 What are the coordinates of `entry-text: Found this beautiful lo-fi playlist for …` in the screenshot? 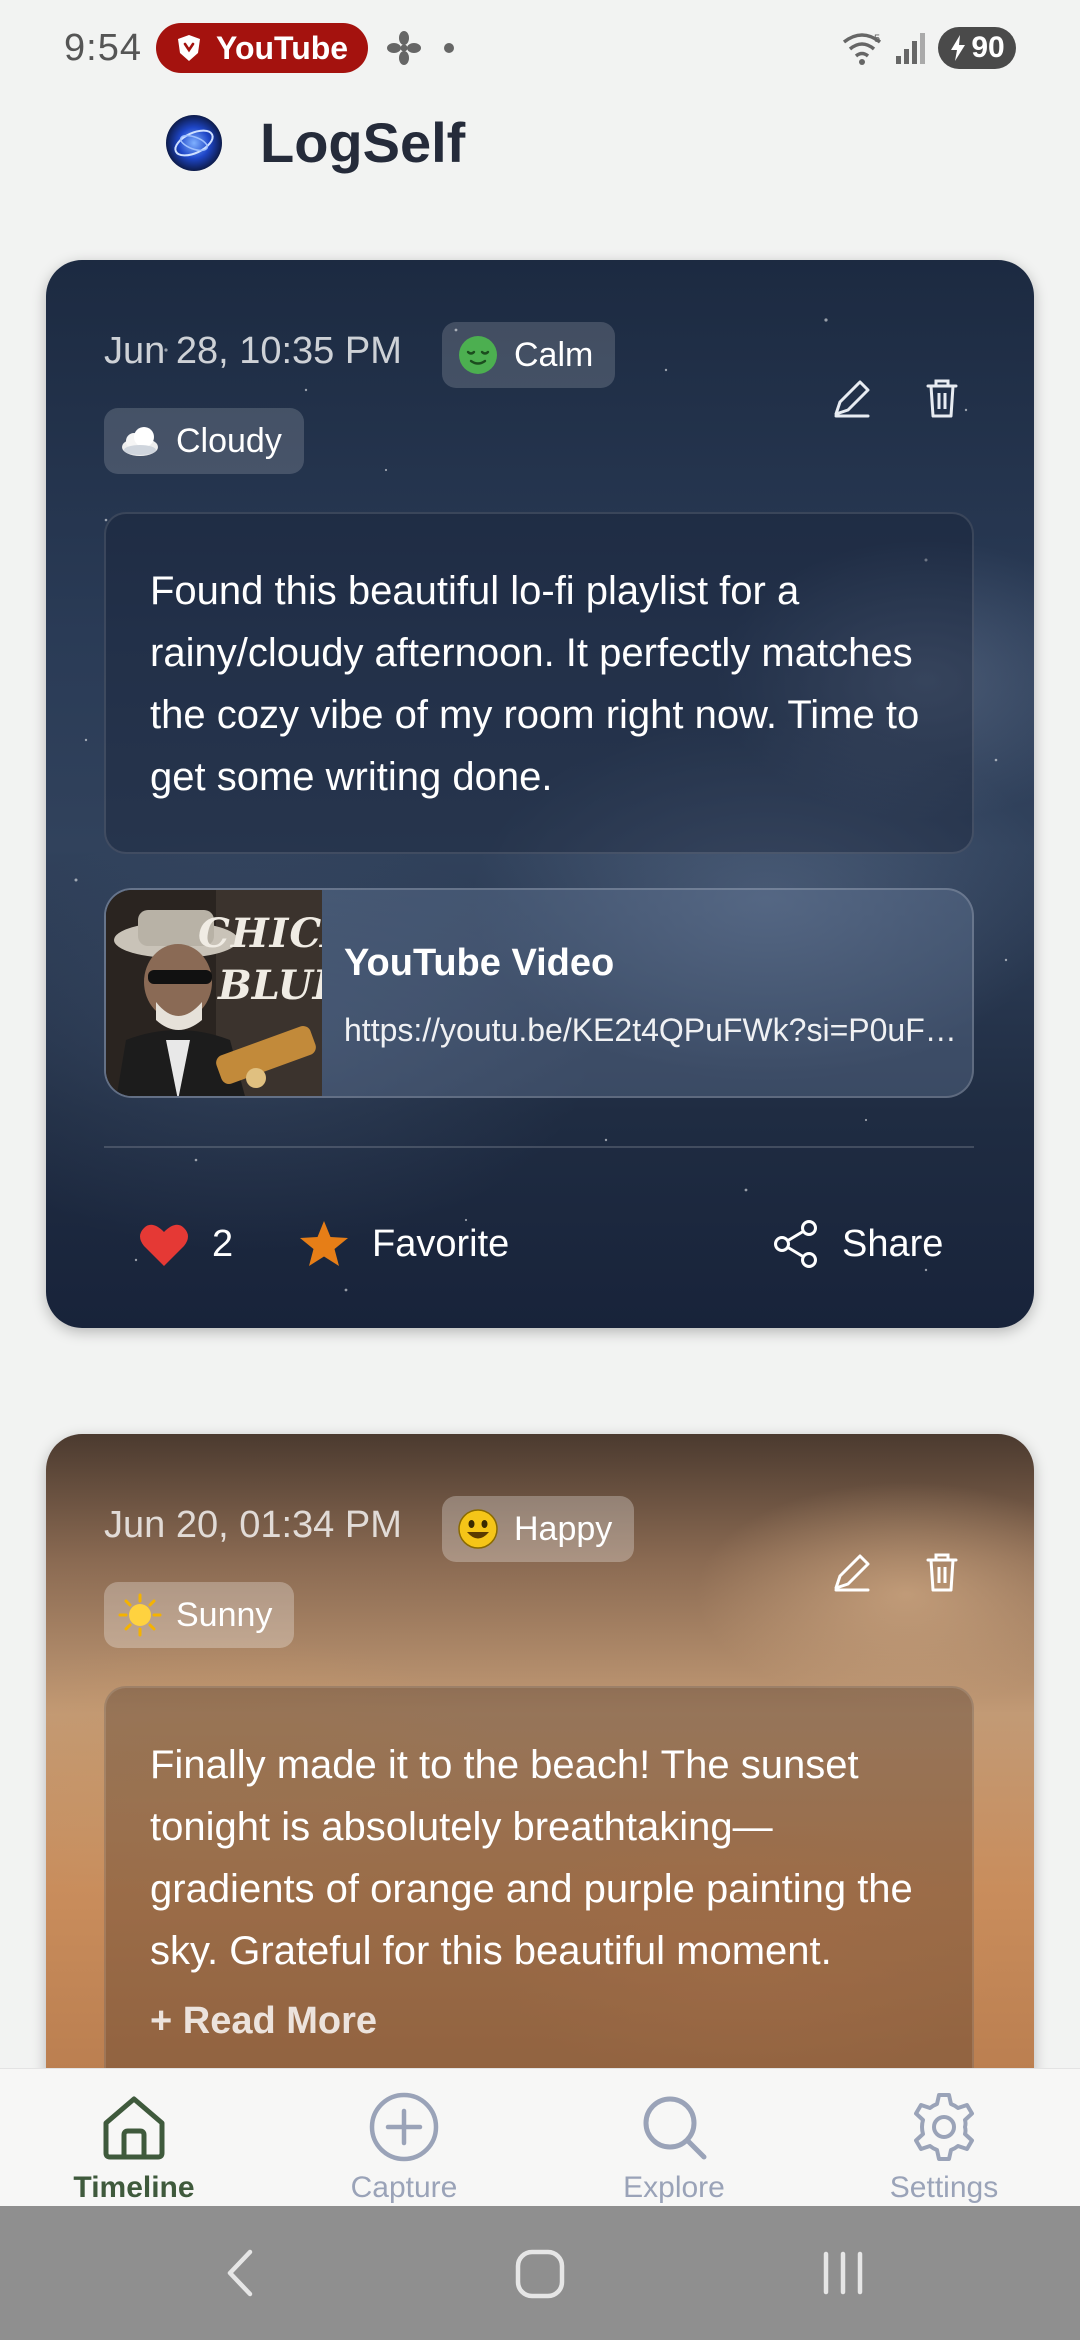 It's located at (535, 684).